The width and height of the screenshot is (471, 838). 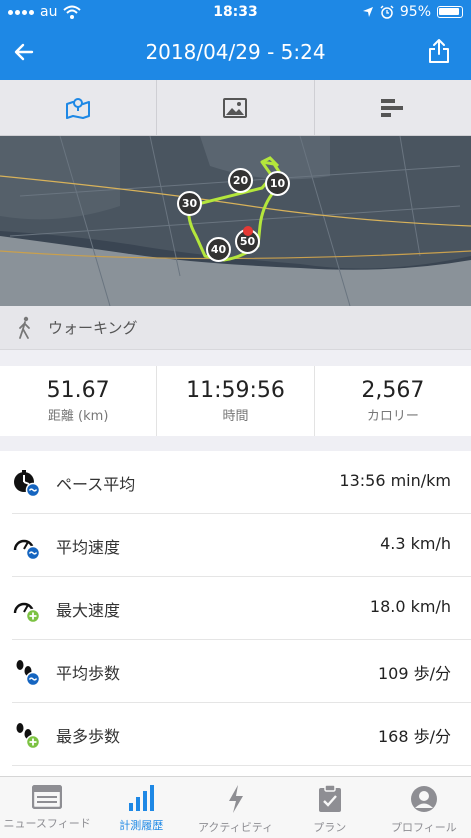 What do you see at coordinates (96, 484) in the screenshot?
I see `stat-label: ペース平均` at bounding box center [96, 484].